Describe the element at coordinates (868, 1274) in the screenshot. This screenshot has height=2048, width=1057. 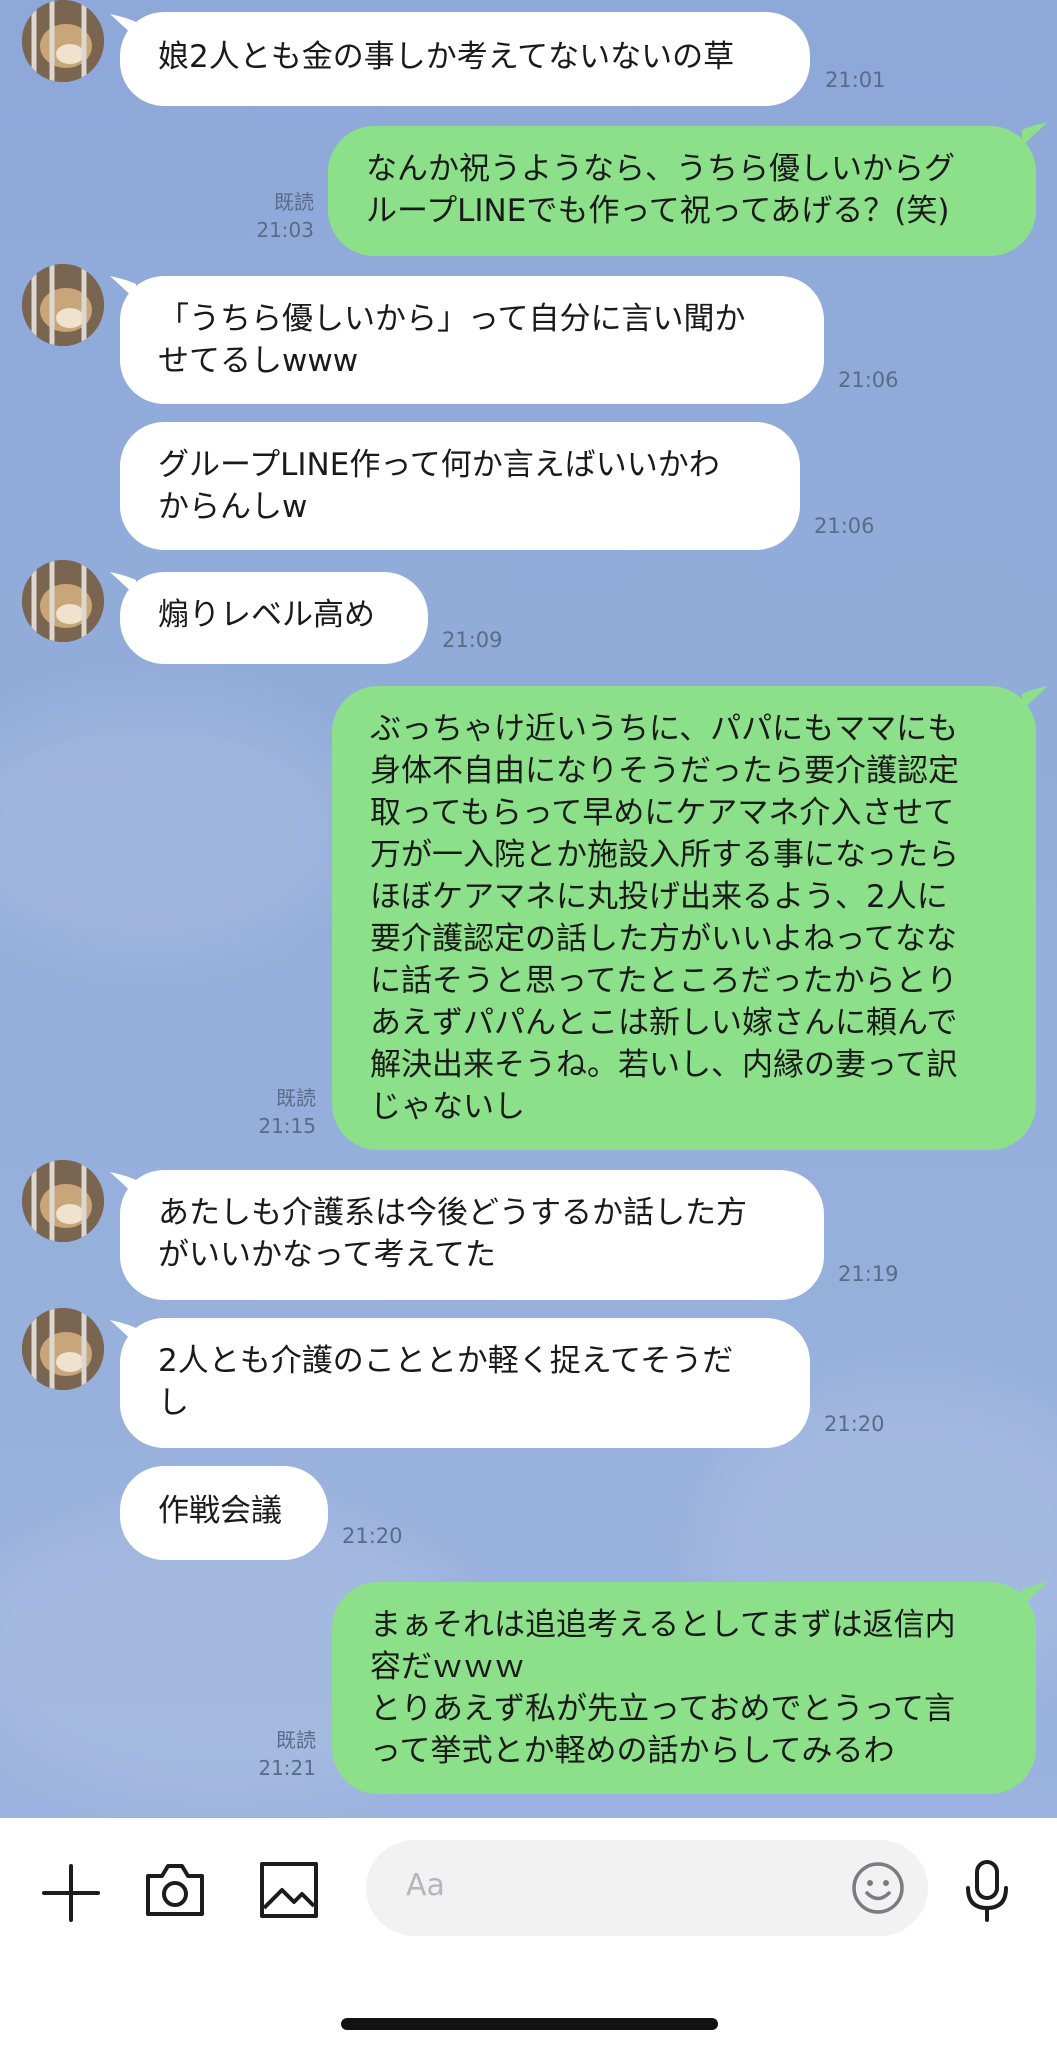
I see `message-time: 21:19` at that location.